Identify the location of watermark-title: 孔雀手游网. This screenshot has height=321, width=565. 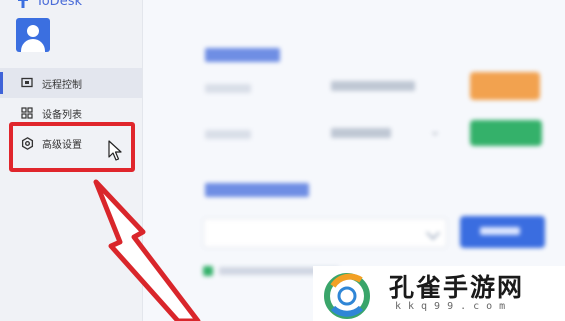
(457, 287).